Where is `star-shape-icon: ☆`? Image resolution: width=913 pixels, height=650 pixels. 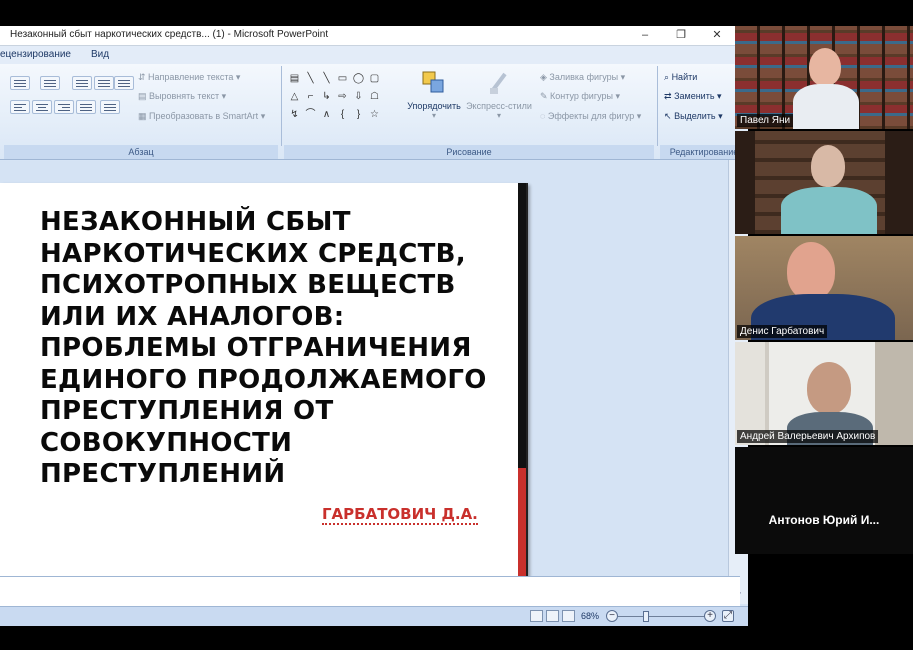
star-shape-icon: ☆ is located at coordinates (374, 114).